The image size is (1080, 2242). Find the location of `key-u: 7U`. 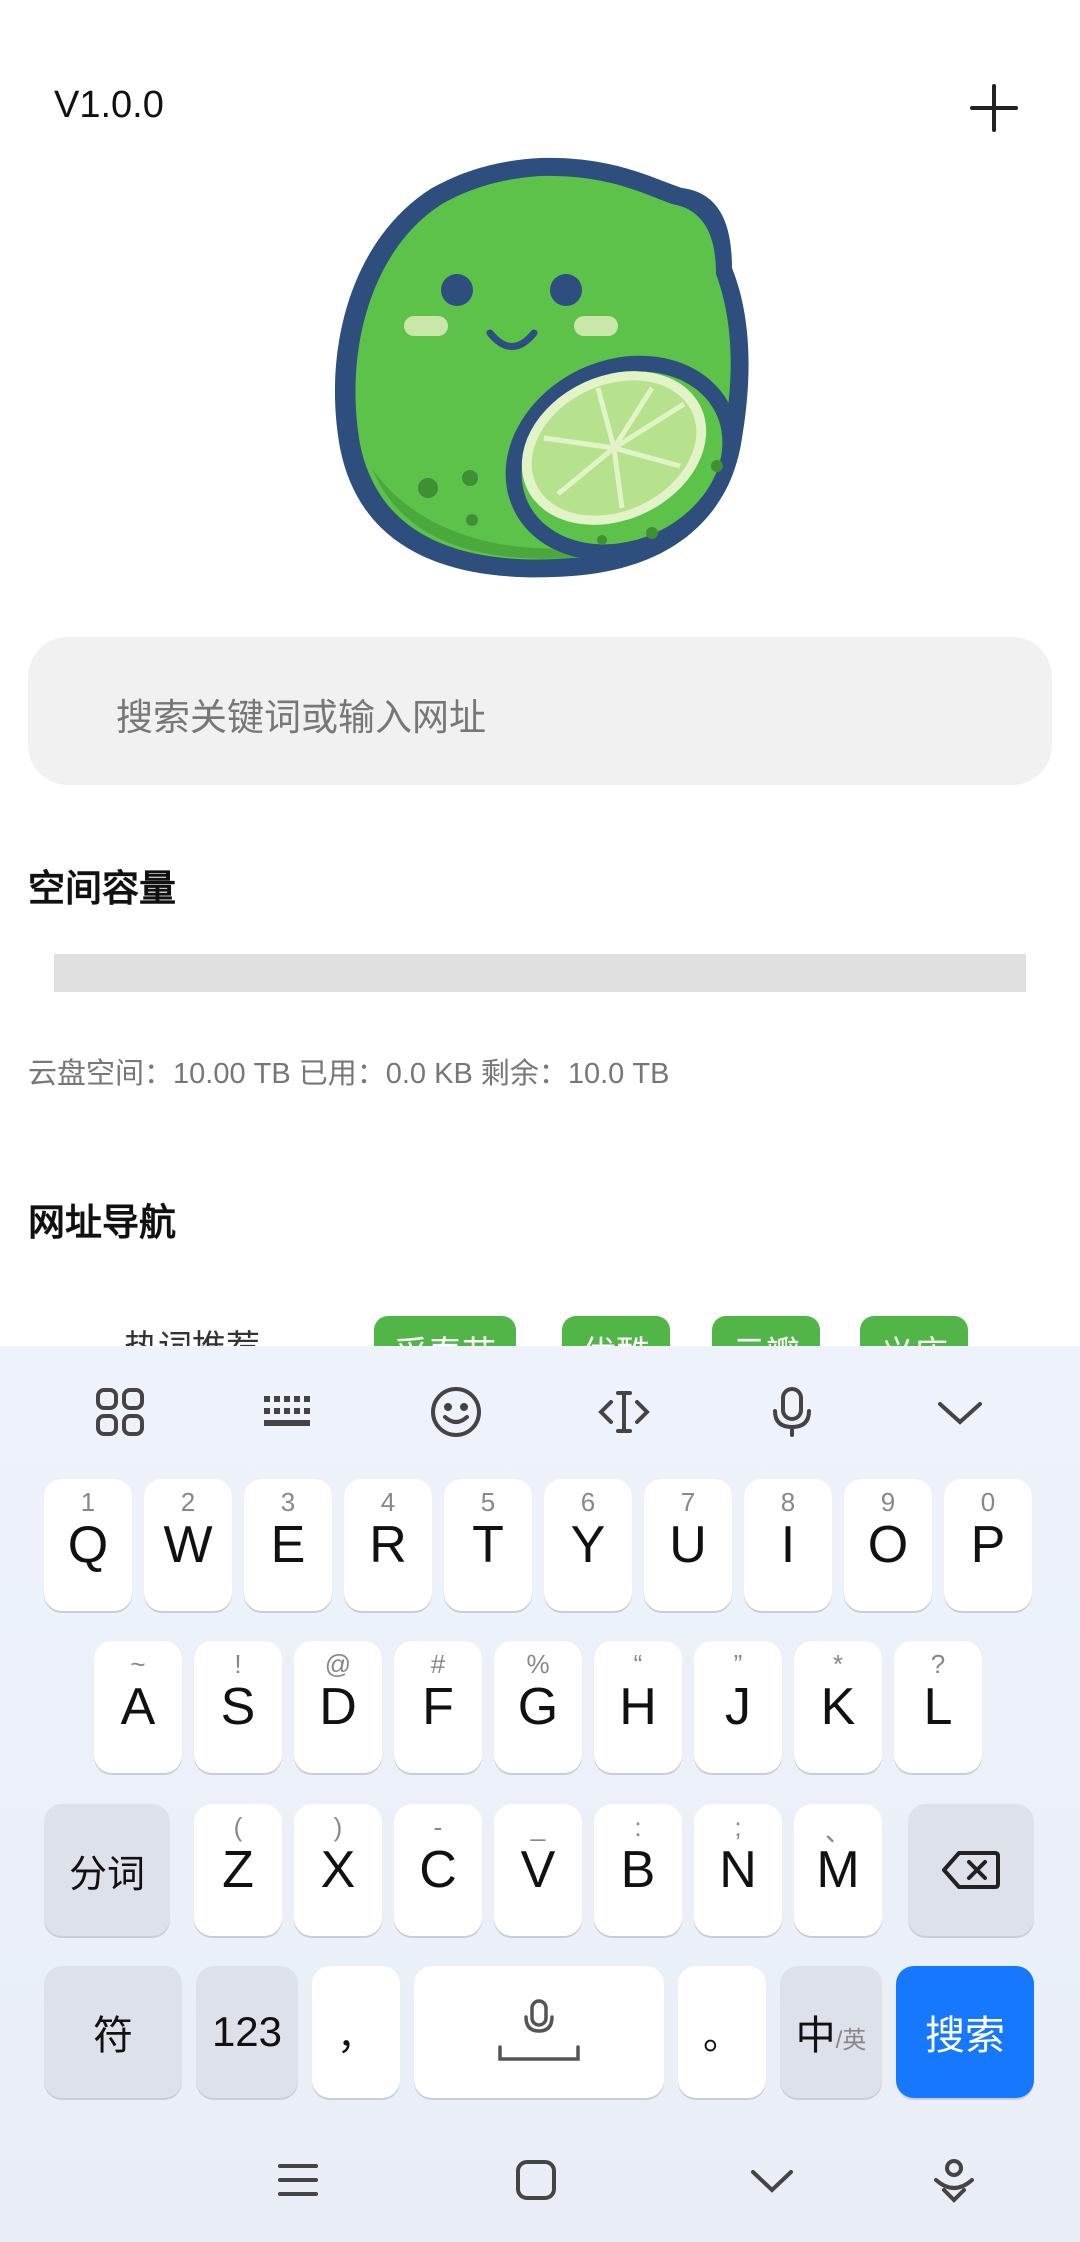

key-u: 7U is located at coordinates (688, 1545).